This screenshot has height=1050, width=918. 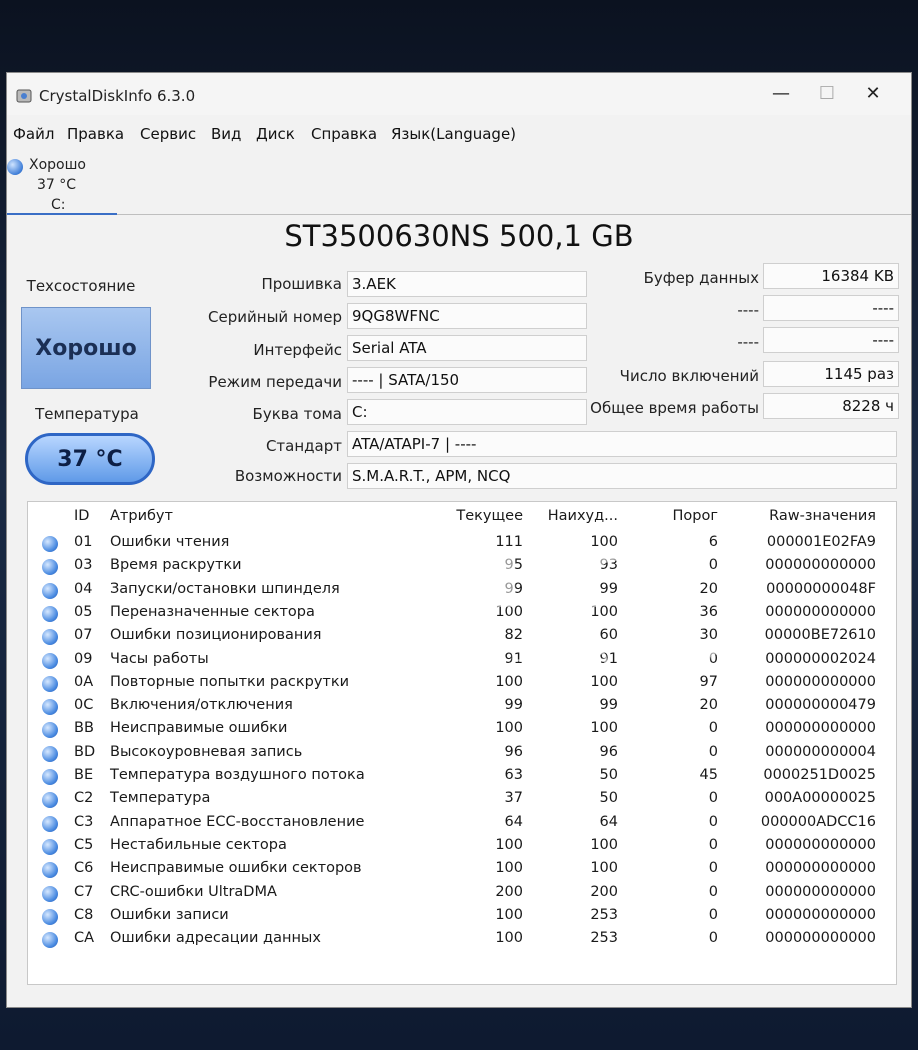 What do you see at coordinates (141, 516) in the screenshot?
I see `col-header-attribute: Атрибут` at bounding box center [141, 516].